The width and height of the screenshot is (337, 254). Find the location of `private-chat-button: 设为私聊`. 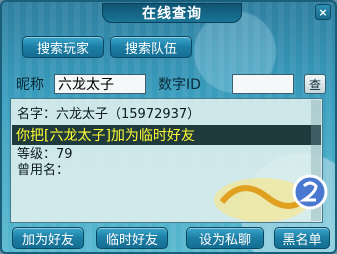

private-chat-button: 设为私聊 is located at coordinates (225, 238).